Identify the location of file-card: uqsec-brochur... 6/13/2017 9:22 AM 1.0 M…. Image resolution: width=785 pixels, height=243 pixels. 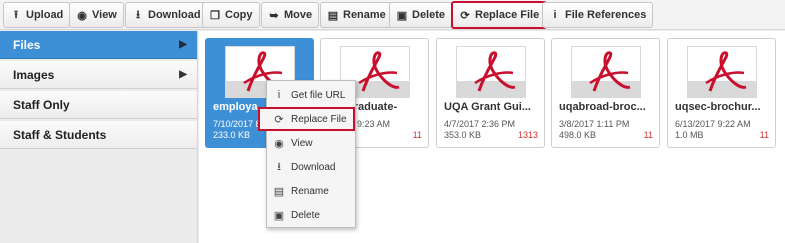
(721, 93).